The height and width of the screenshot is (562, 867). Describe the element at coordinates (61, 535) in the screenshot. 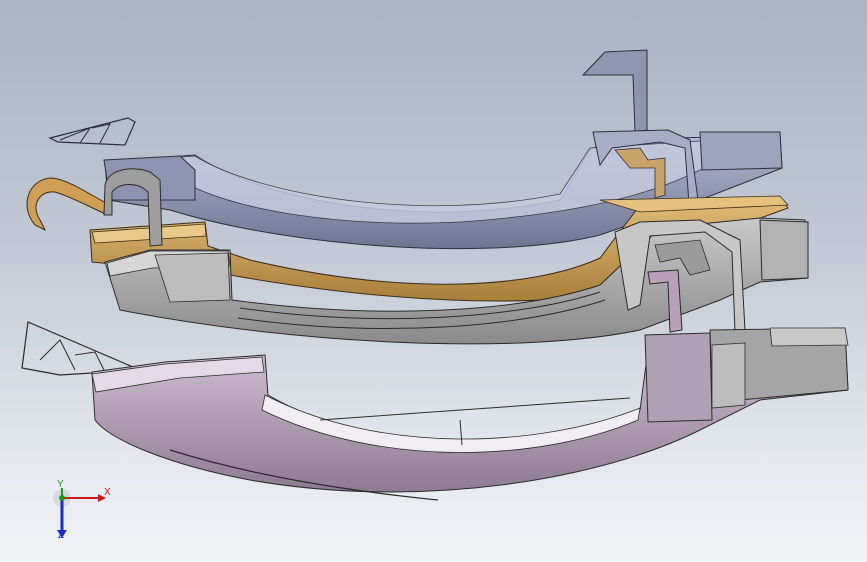

I see `z-axis-label: Z` at that location.